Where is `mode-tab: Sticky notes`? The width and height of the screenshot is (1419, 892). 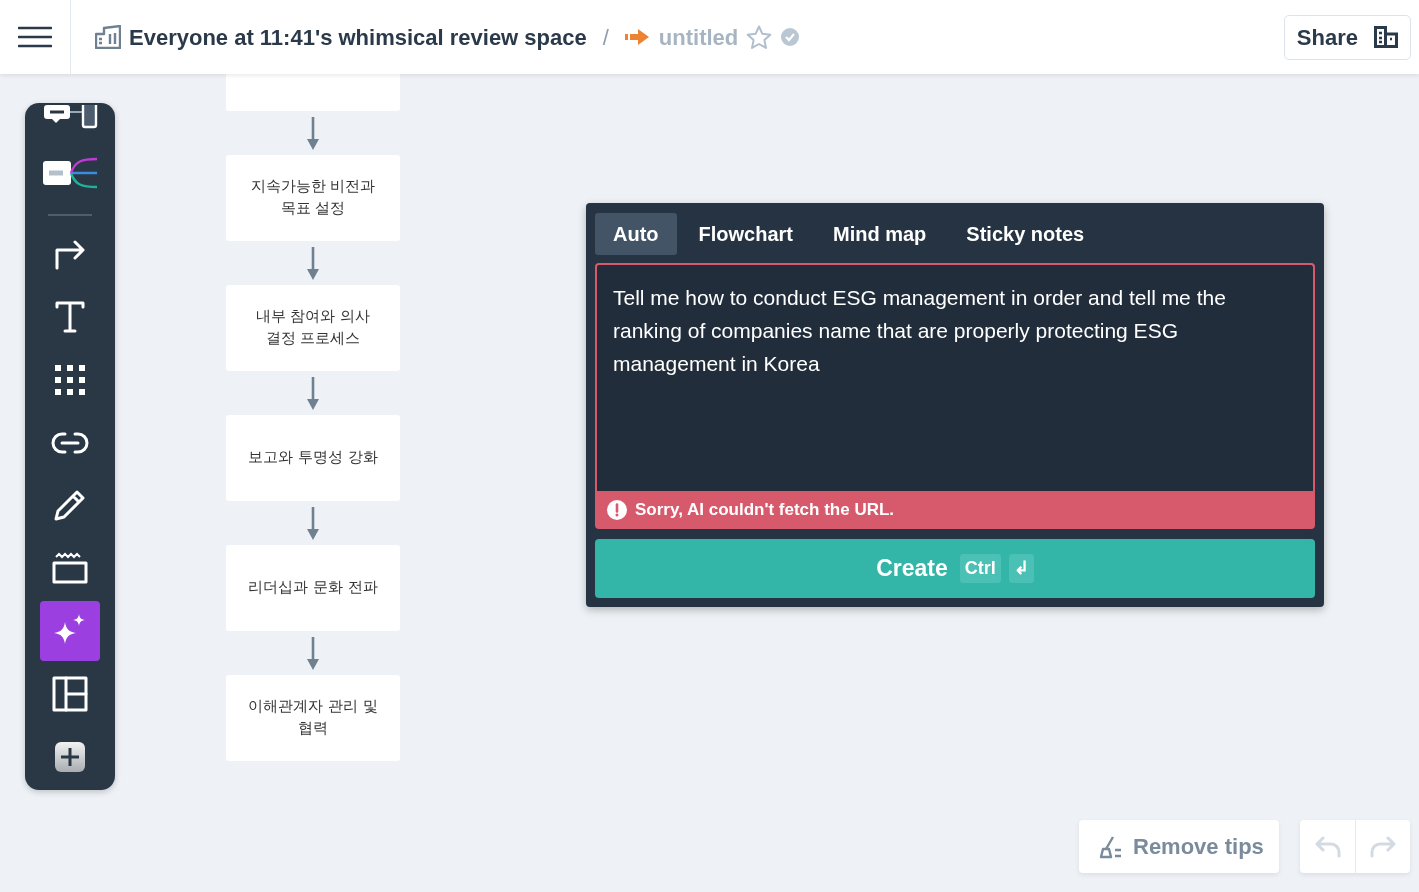
mode-tab: Sticky notes is located at coordinates (1025, 234).